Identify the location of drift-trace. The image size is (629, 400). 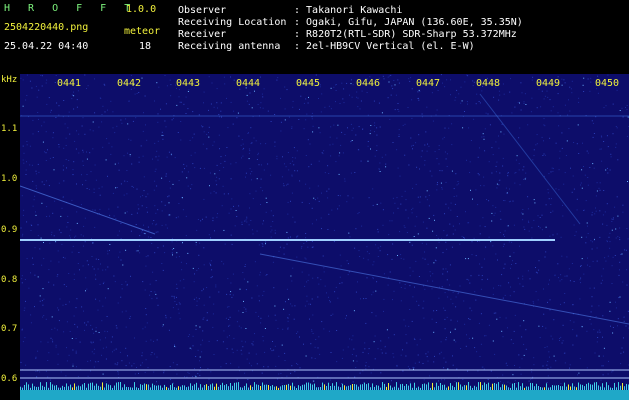
(444, 289).